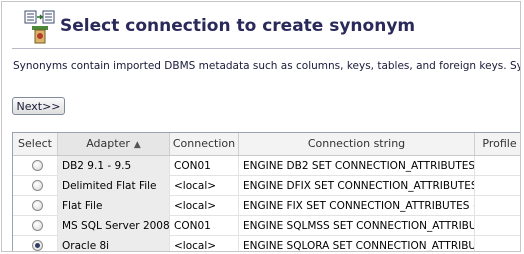  I want to click on adapter-cell: Oracle 8i, so click(114, 243).